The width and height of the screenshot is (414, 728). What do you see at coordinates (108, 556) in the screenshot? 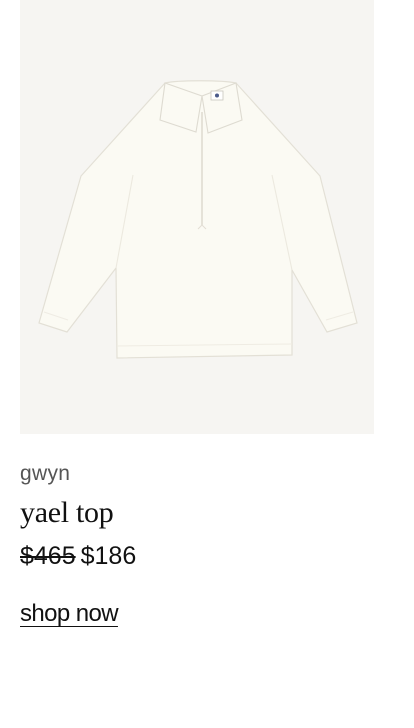
I see `sale-price: $186` at bounding box center [108, 556].